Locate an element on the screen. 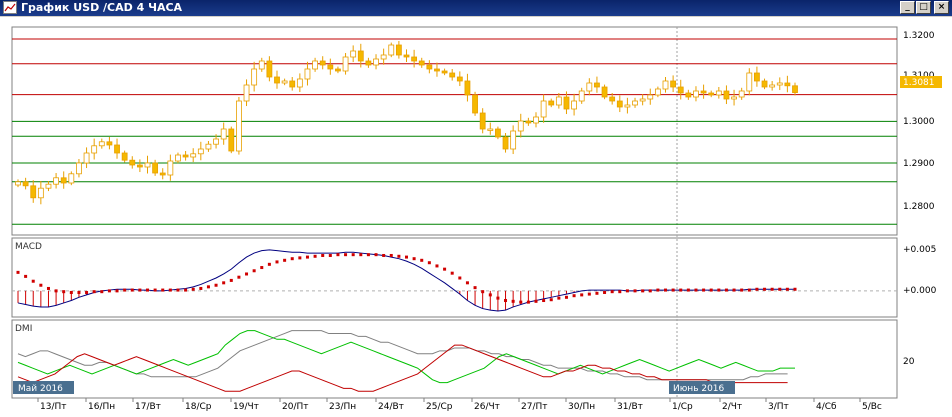 This screenshot has height=417, width=952. y-tick-dmi-0: 20 is located at coordinates (909, 362).